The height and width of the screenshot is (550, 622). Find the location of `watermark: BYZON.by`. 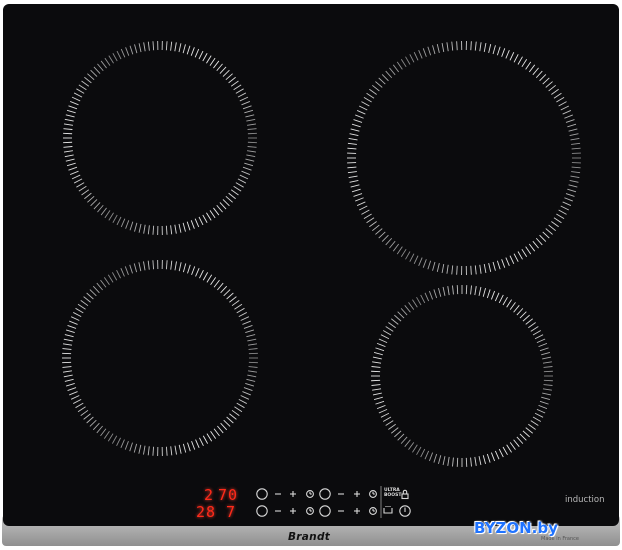

watermark: BYZON.by is located at coordinates (516, 528).